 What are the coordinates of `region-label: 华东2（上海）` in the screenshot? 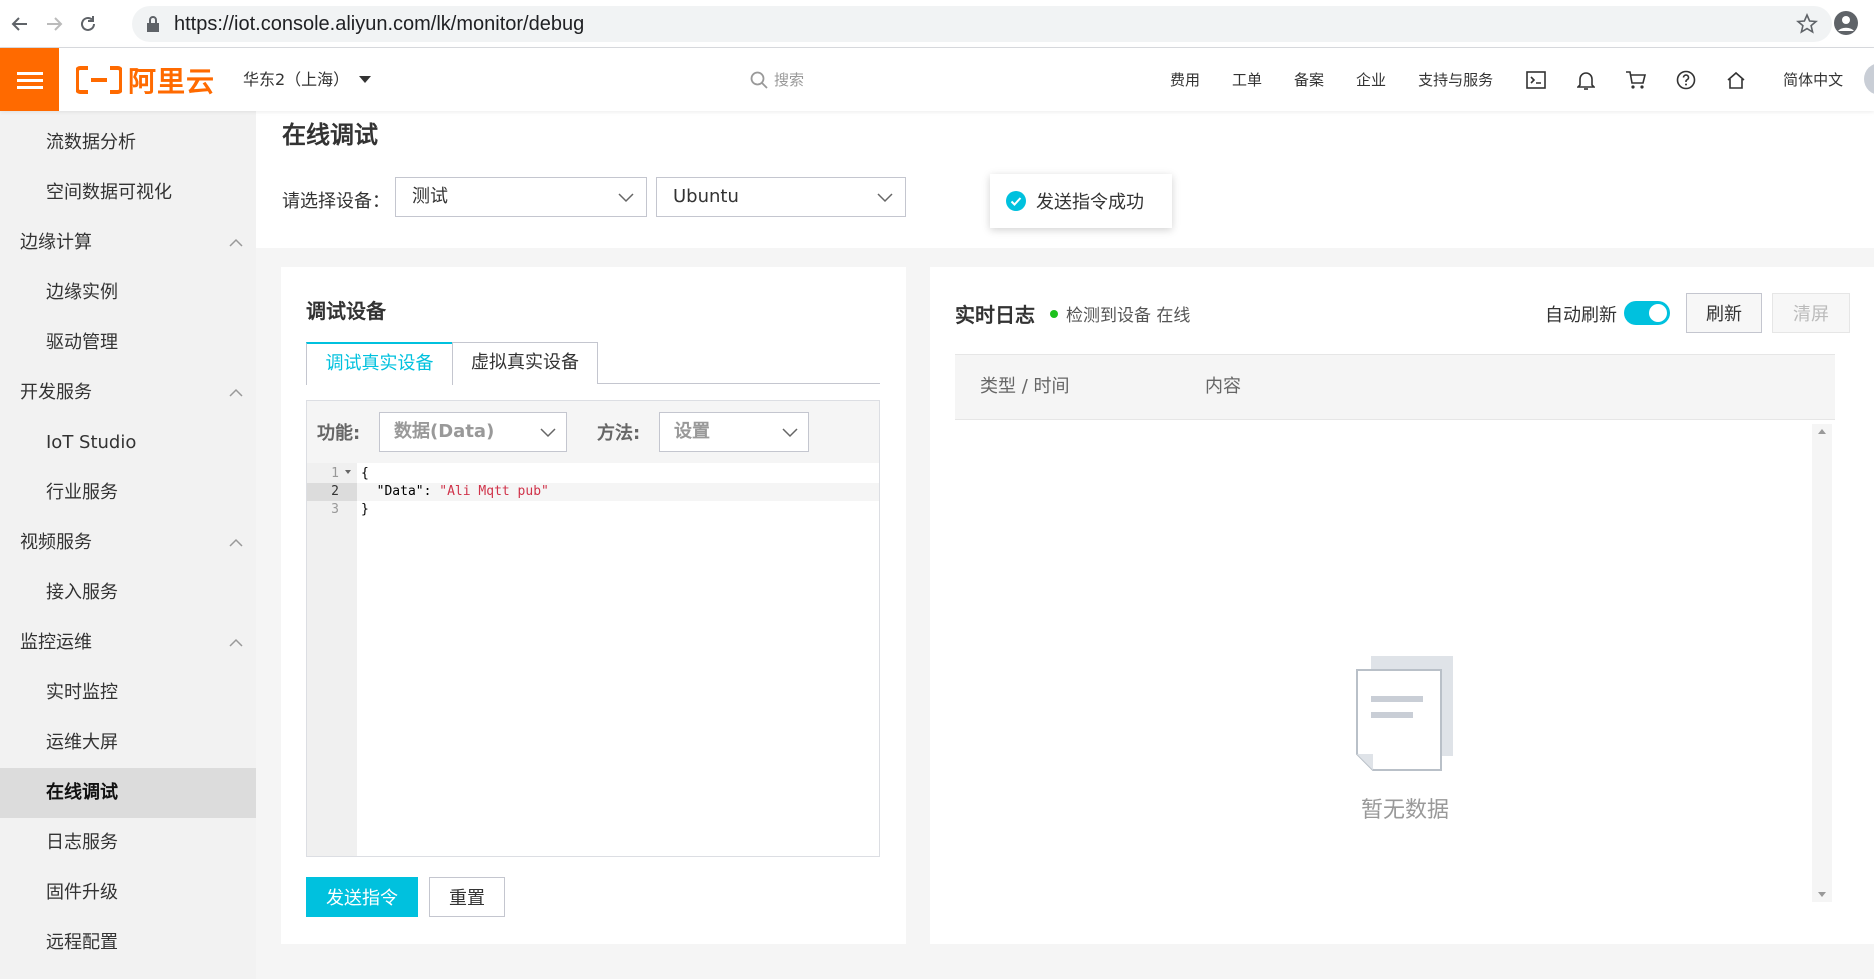 It's located at (296, 79).